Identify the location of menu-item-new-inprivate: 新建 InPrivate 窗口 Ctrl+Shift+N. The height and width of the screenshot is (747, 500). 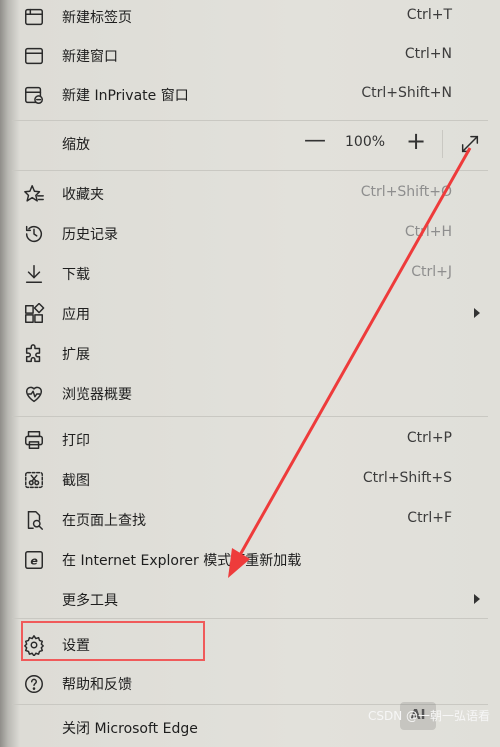
(250, 95).